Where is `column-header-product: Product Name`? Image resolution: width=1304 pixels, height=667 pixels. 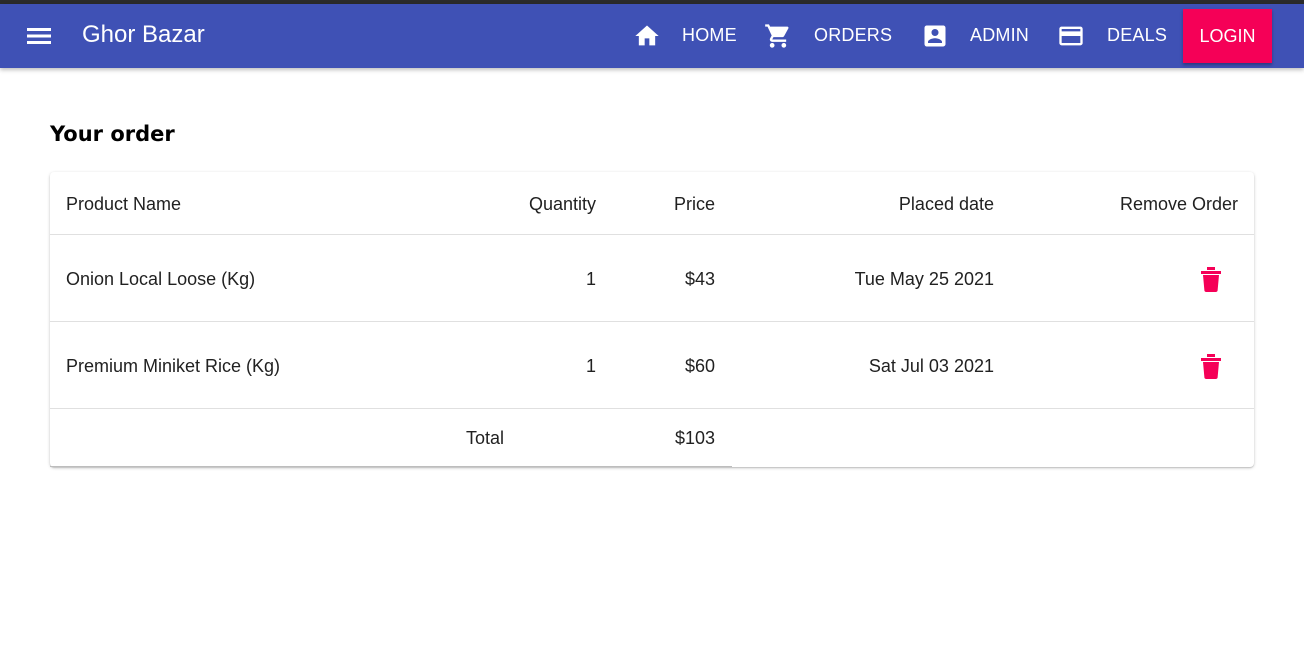
column-header-product: Product Name is located at coordinates (124, 204).